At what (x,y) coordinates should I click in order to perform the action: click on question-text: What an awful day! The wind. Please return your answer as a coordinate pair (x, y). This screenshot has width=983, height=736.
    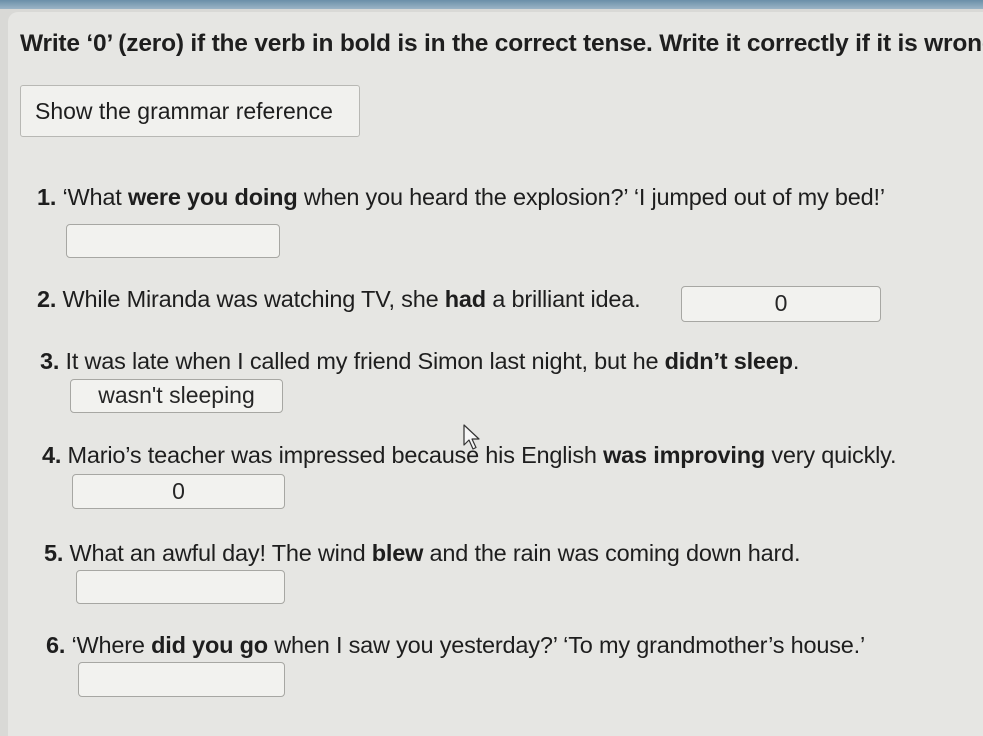
    Looking at the image, I should click on (217, 553).